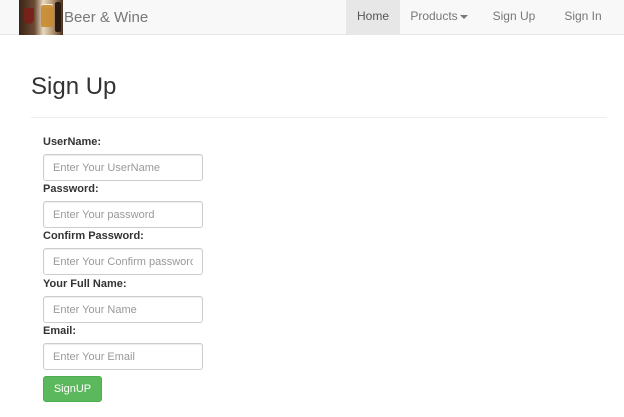  What do you see at coordinates (72, 389) in the screenshot?
I see `sign-up-button: SignUP` at bounding box center [72, 389].